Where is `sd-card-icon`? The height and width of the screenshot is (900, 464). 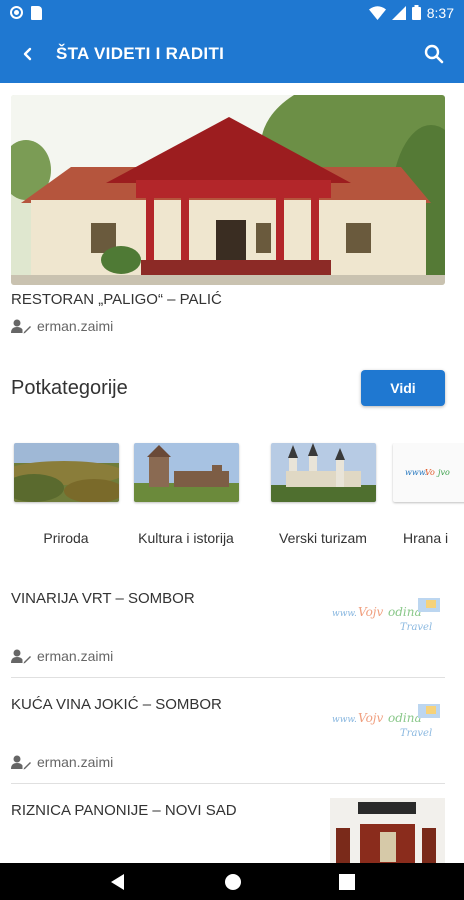
sd-card-icon is located at coordinates (36, 12).